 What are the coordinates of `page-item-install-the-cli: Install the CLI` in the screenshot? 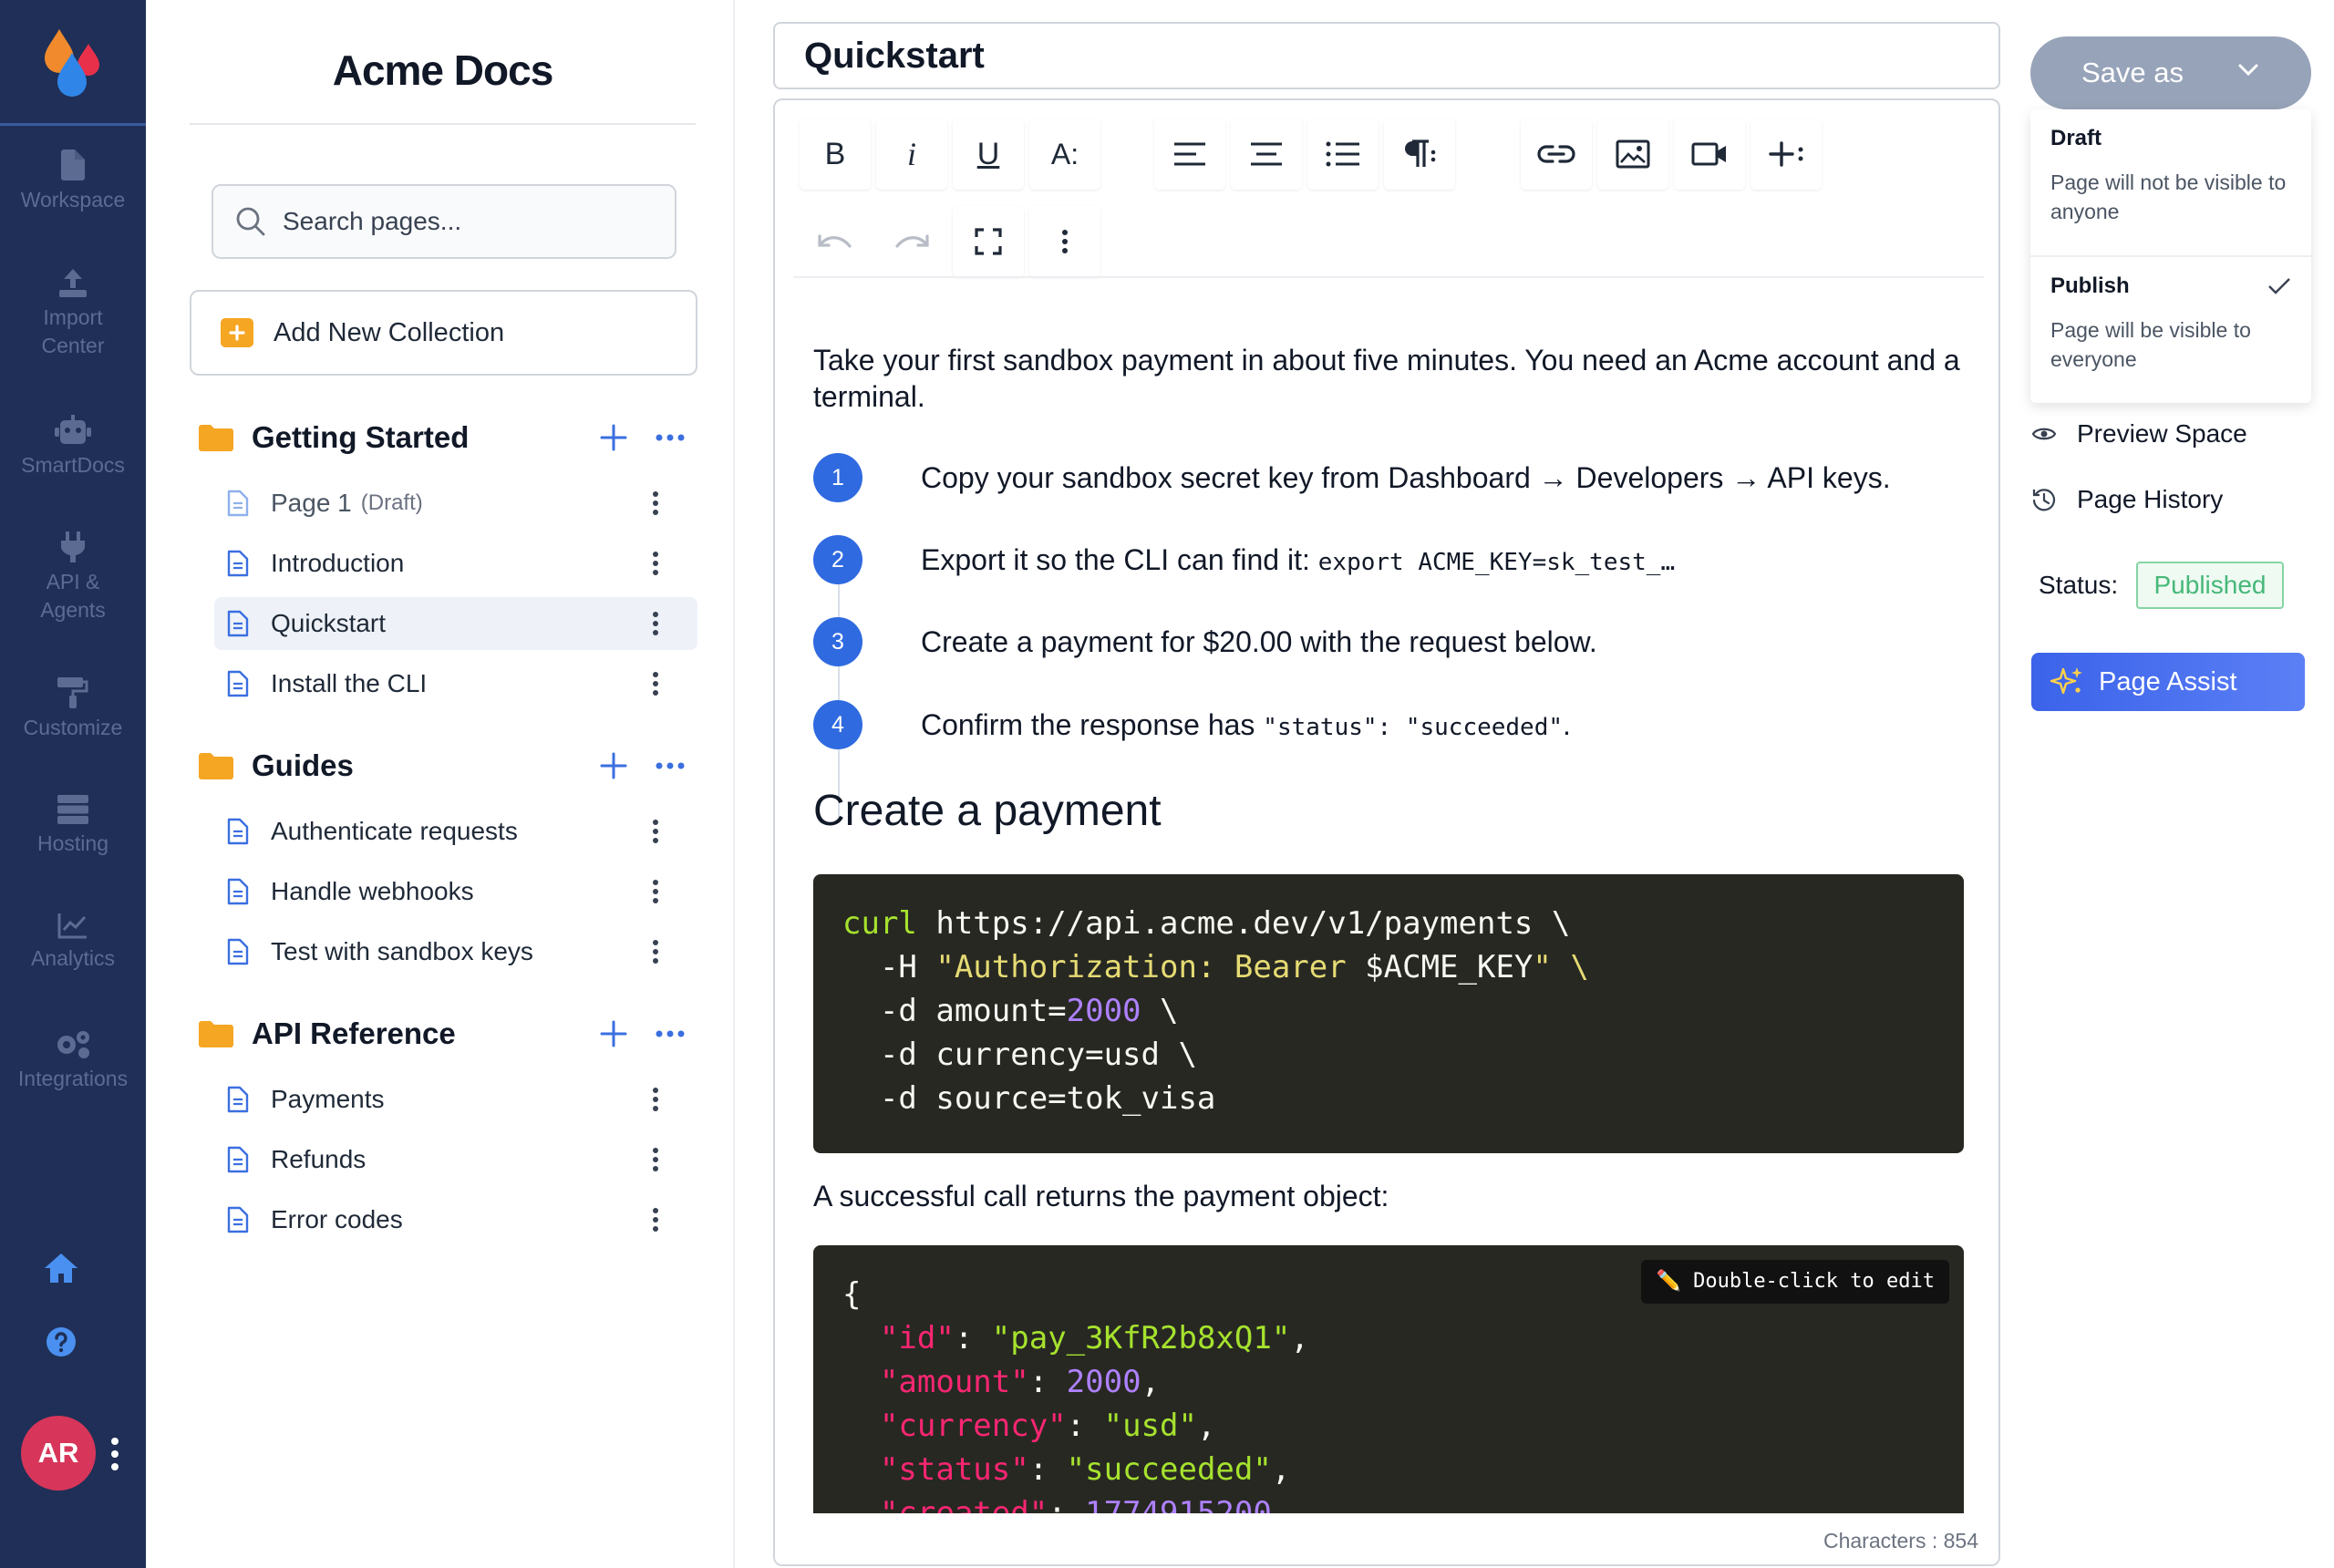 It's located at (455, 683).